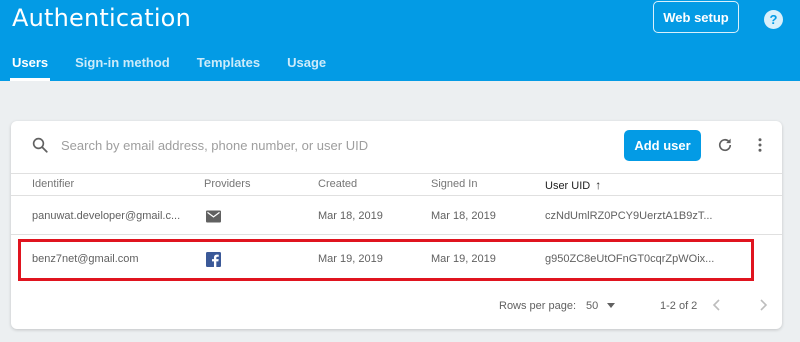 The width and height of the screenshot is (800, 342). I want to click on email-icon, so click(213, 216).